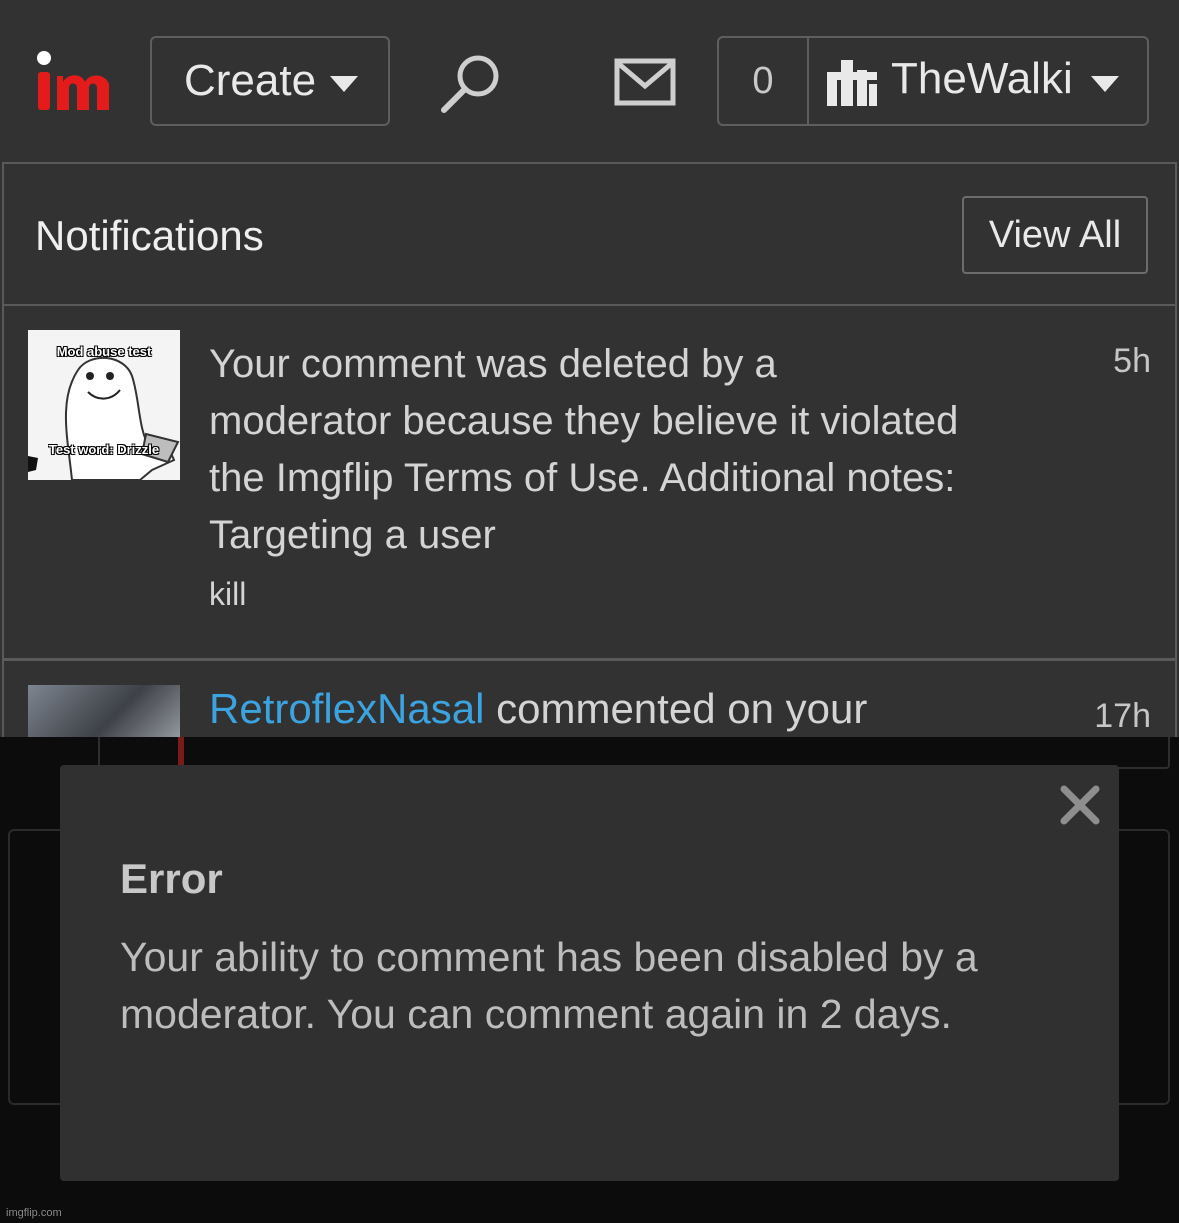 The image size is (1179, 1223). I want to click on mail-icon, so click(645, 82).